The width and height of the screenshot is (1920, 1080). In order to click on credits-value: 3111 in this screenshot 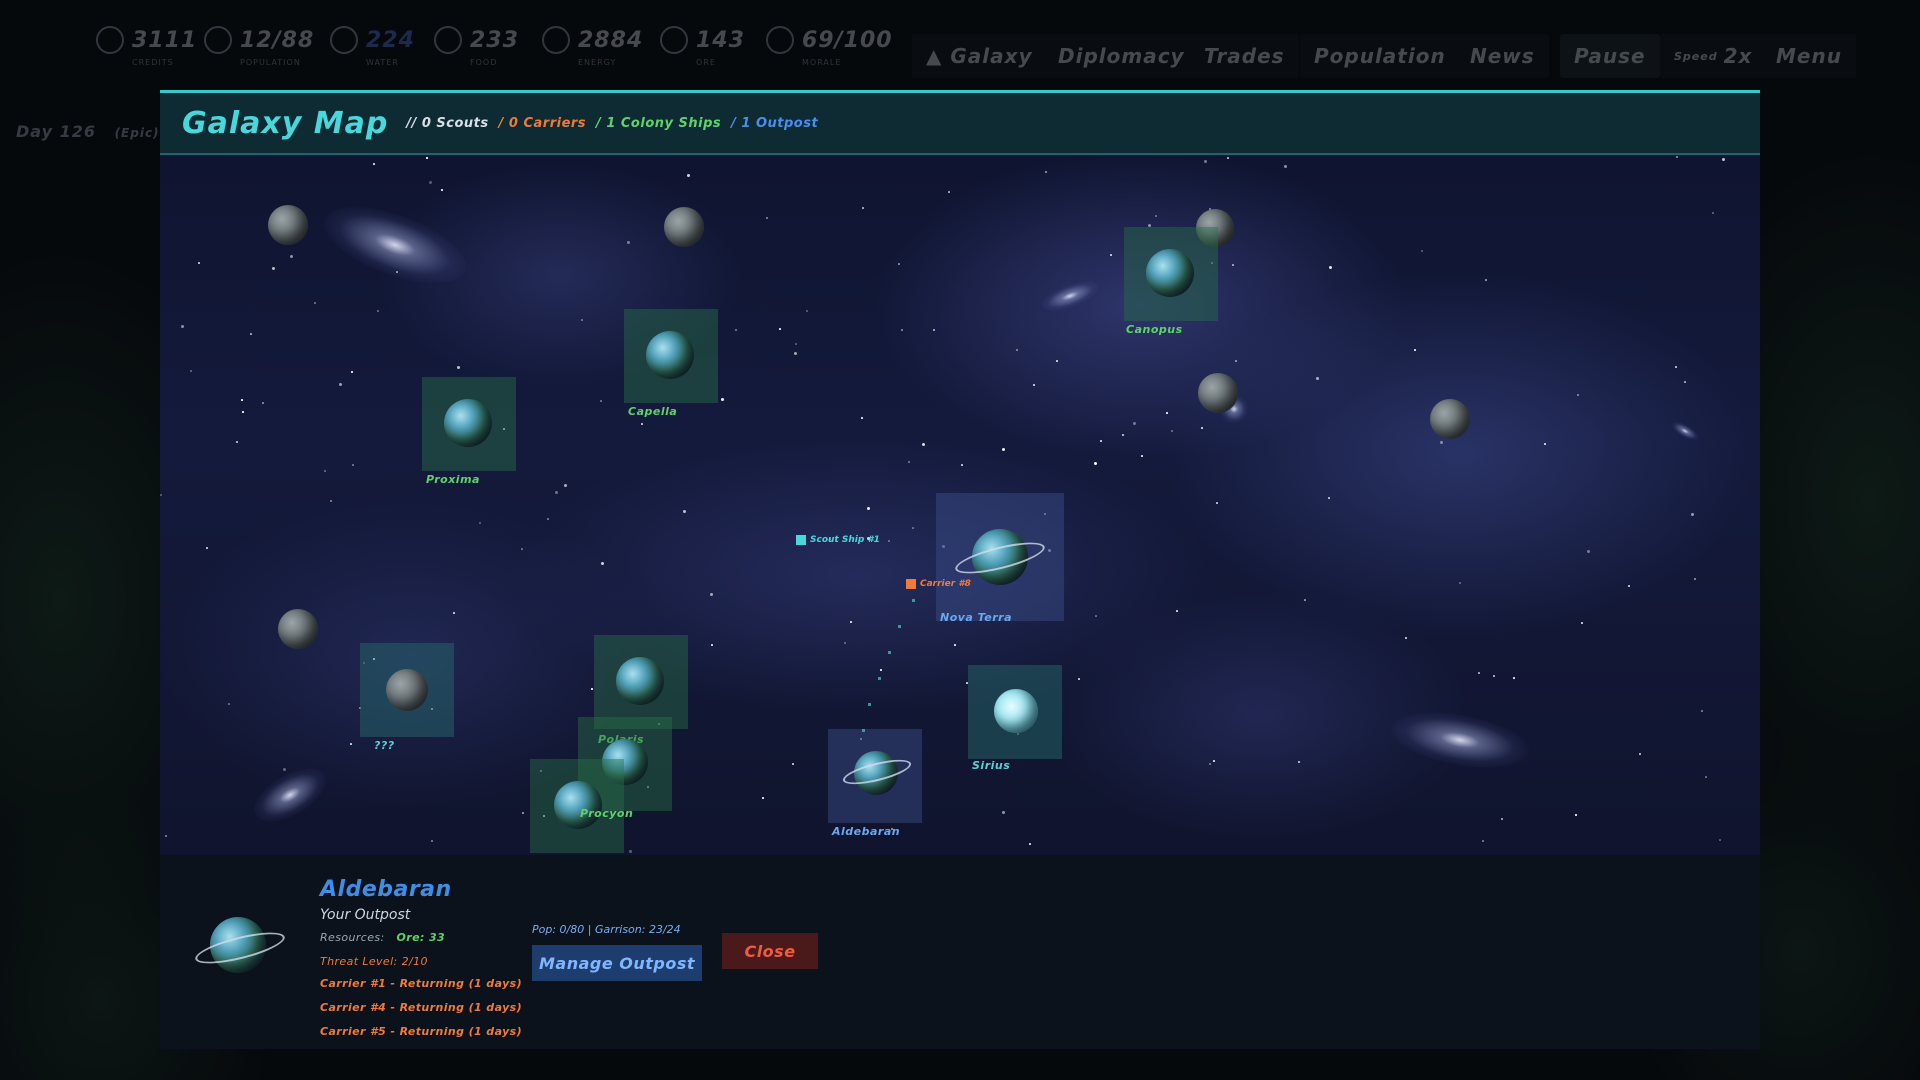, I will do `click(165, 40)`.